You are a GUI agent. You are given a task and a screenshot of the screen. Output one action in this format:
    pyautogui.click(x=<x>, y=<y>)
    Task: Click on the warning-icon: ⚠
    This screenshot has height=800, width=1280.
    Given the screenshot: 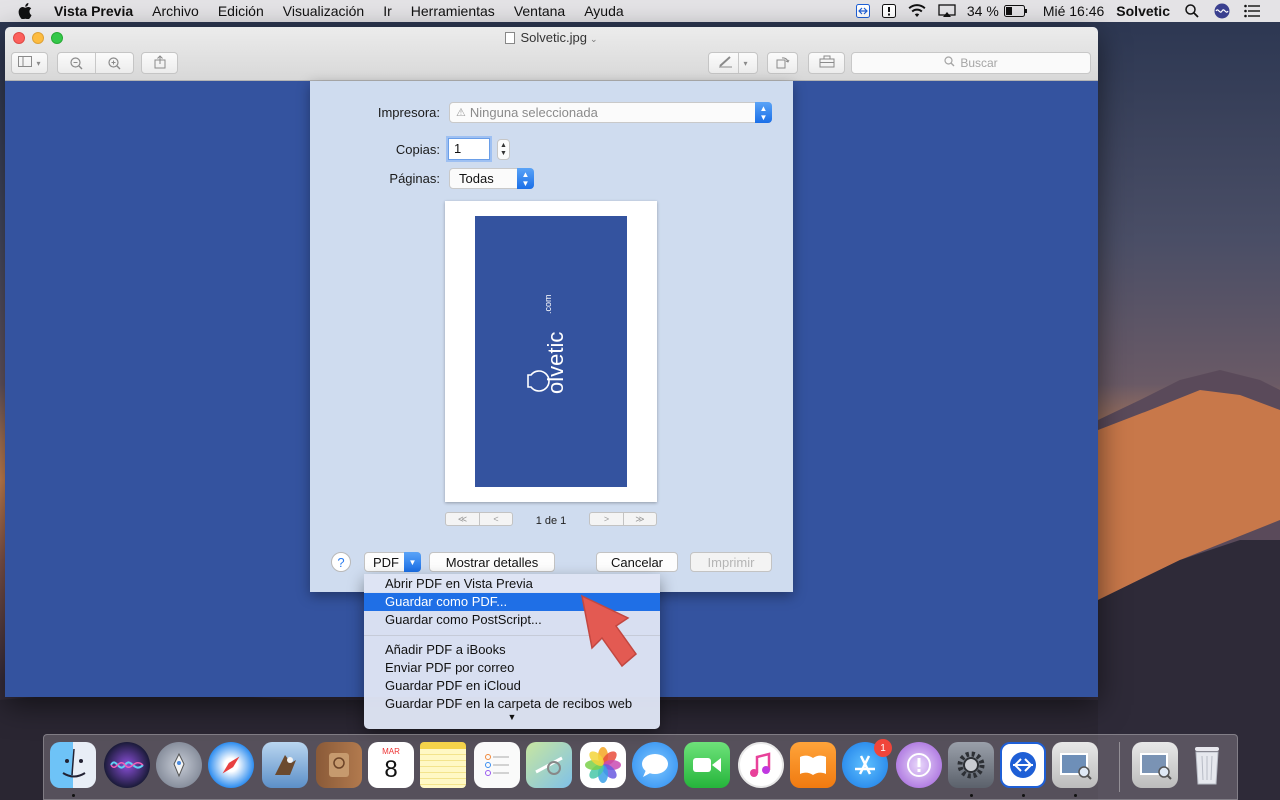 What is the action you would take?
    pyautogui.click(x=461, y=113)
    